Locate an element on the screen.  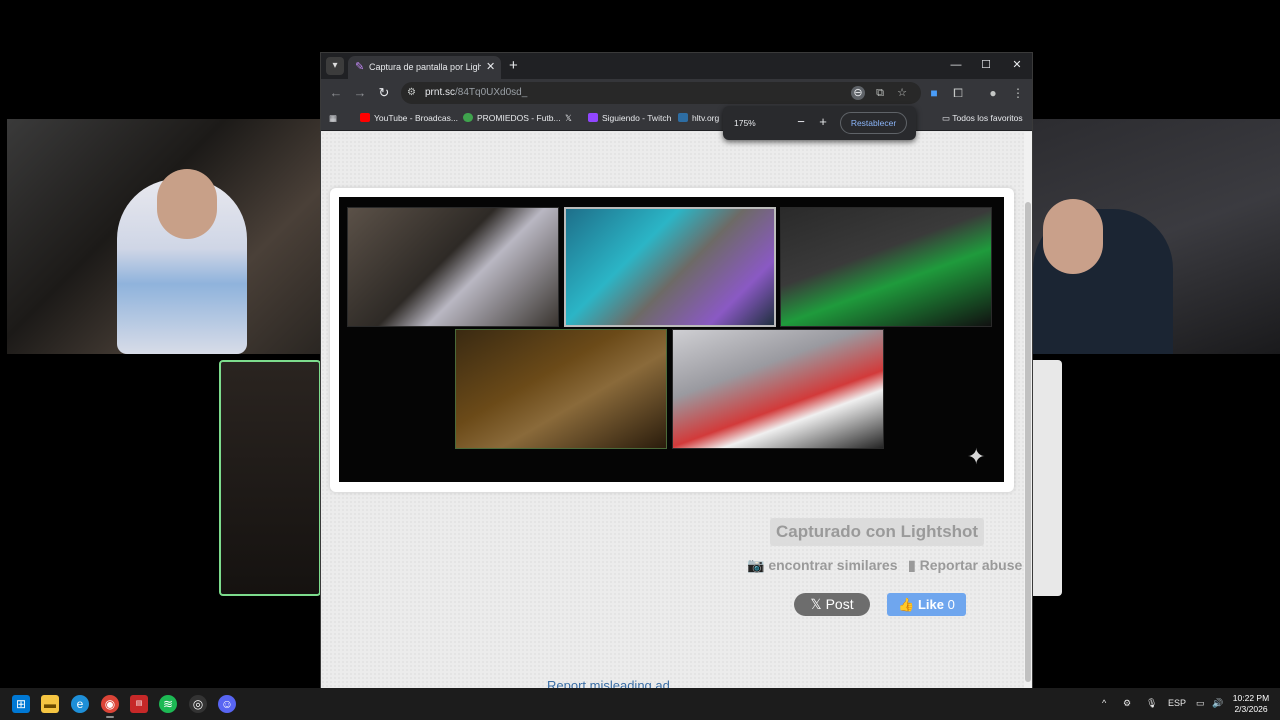
close-tab-icon: ✕ is located at coordinates (490, 67).